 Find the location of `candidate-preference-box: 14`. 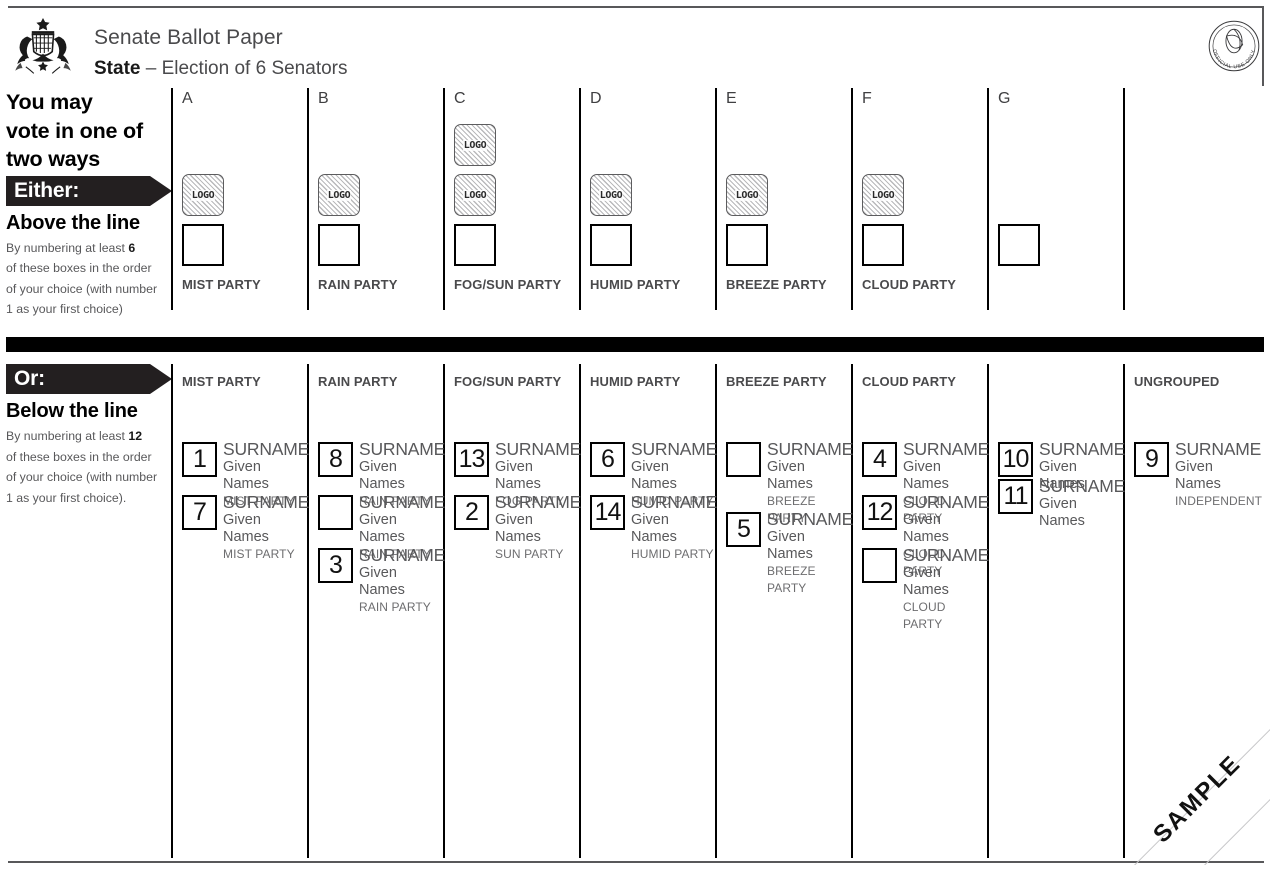

candidate-preference-box: 14 is located at coordinates (607, 512).